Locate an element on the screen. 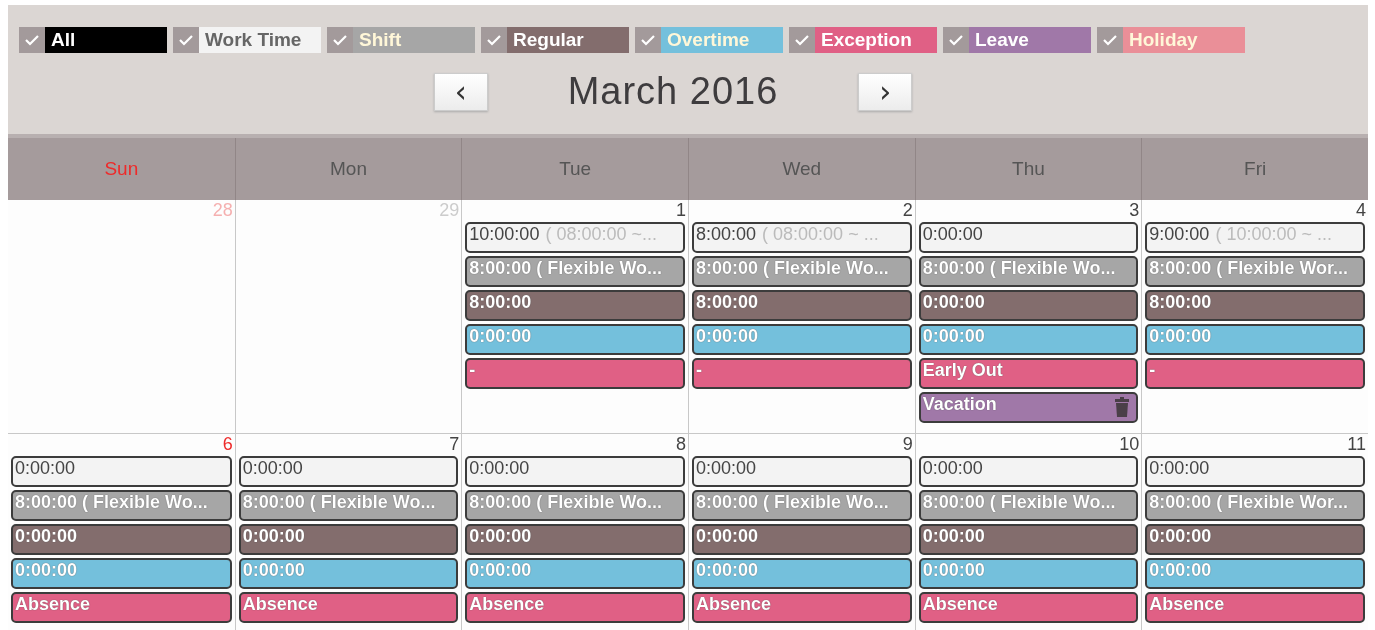  filter-toggle: Work Time is located at coordinates (247, 40).